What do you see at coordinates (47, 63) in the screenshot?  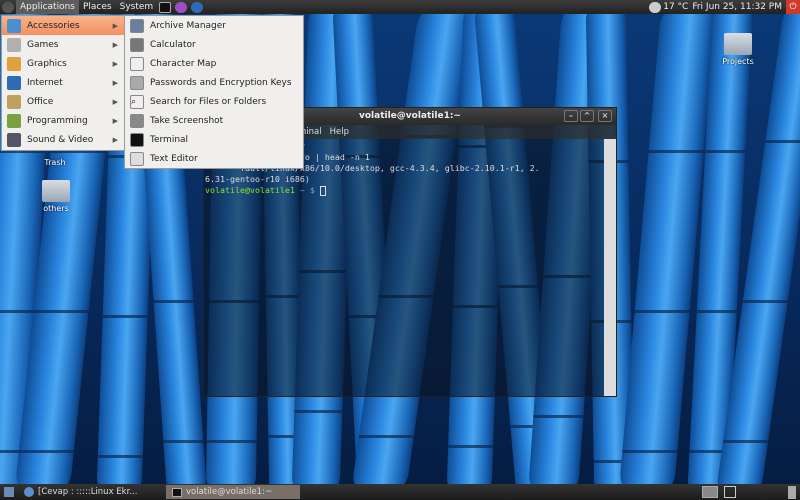 I see `menu-item-label: Graphics` at bounding box center [47, 63].